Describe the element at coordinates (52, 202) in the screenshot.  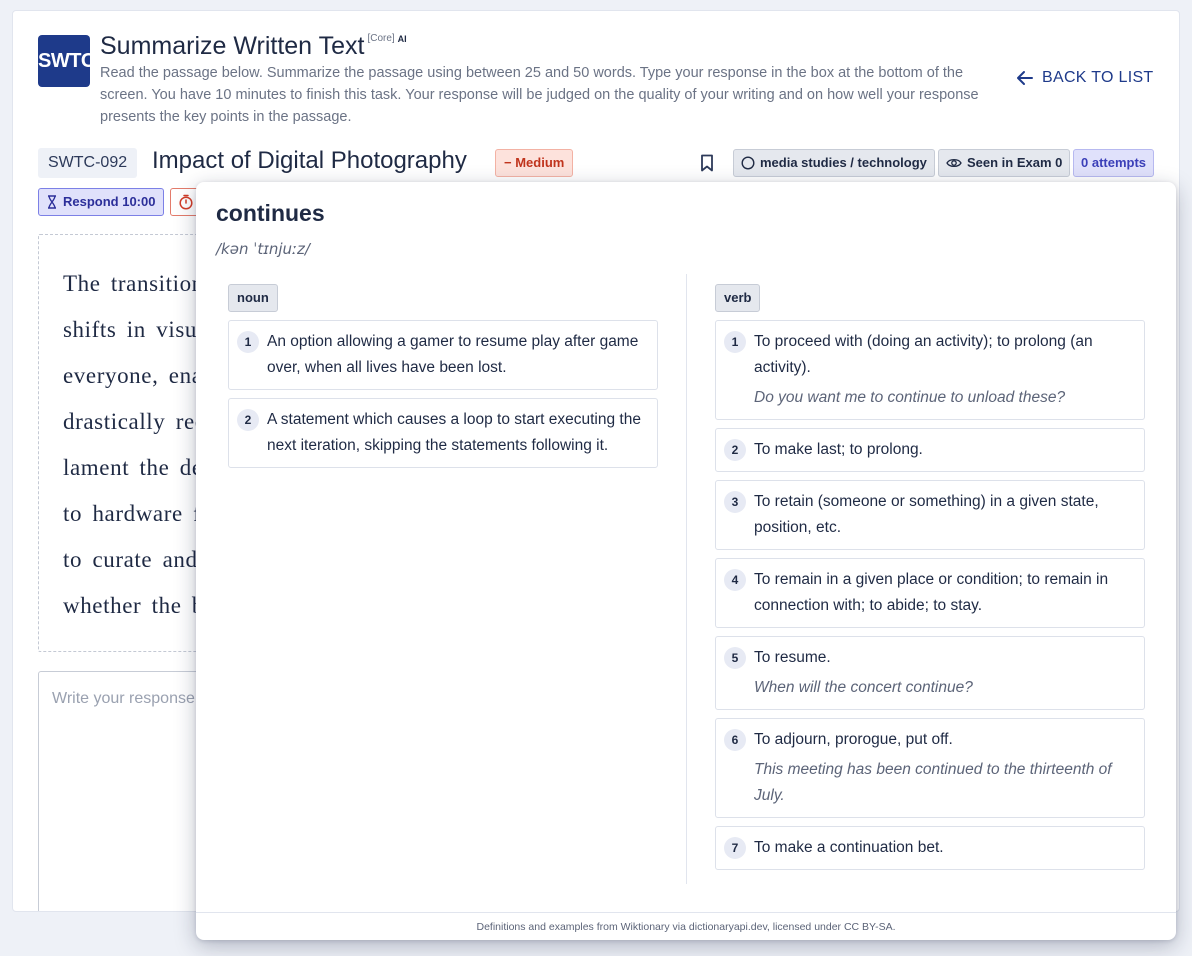
I see `hourglass-icon` at that location.